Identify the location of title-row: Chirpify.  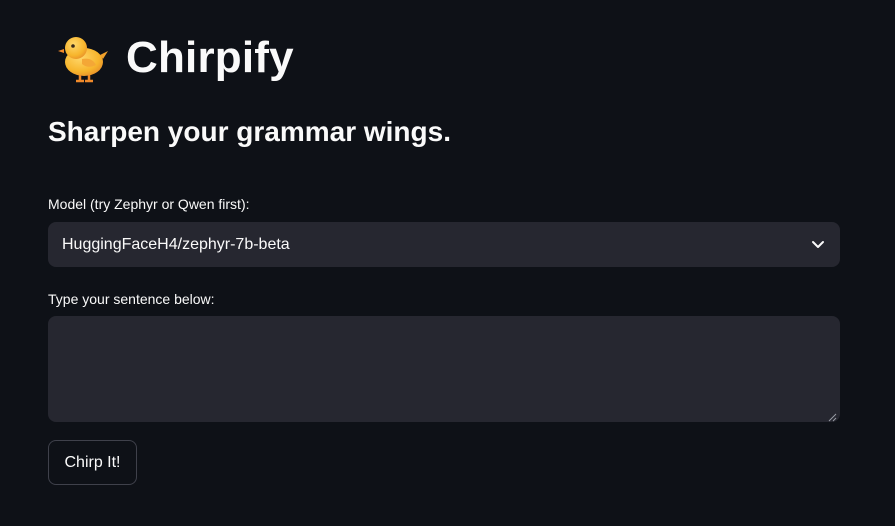
(175, 58).